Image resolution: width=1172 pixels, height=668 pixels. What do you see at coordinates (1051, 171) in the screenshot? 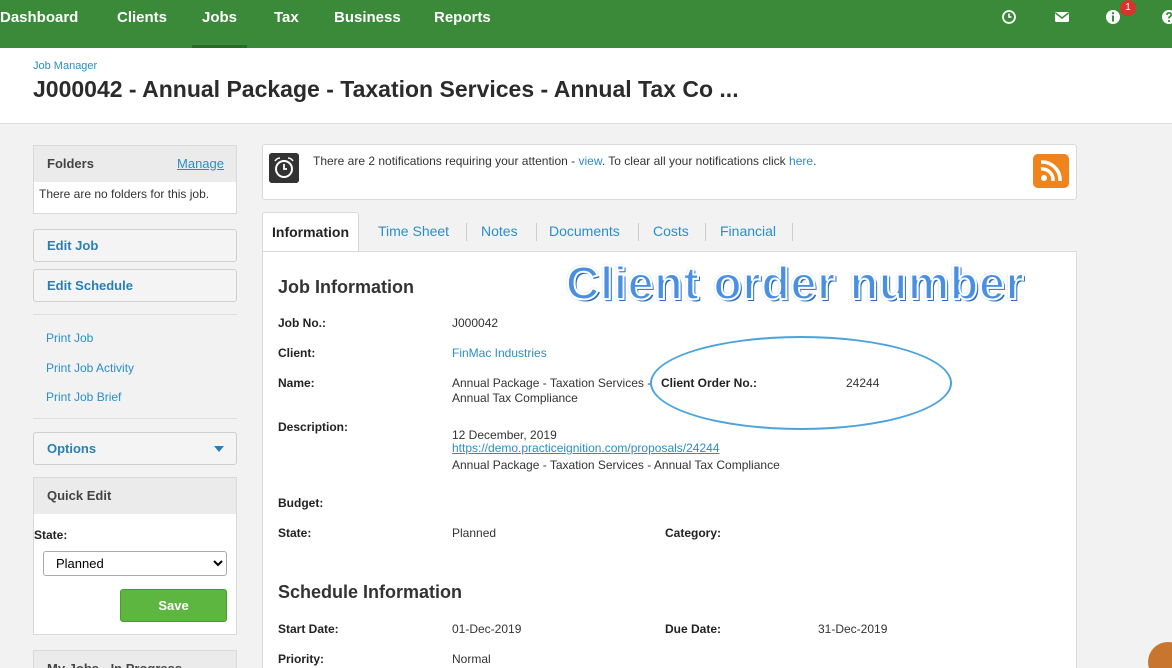
I see `rss-icon` at bounding box center [1051, 171].